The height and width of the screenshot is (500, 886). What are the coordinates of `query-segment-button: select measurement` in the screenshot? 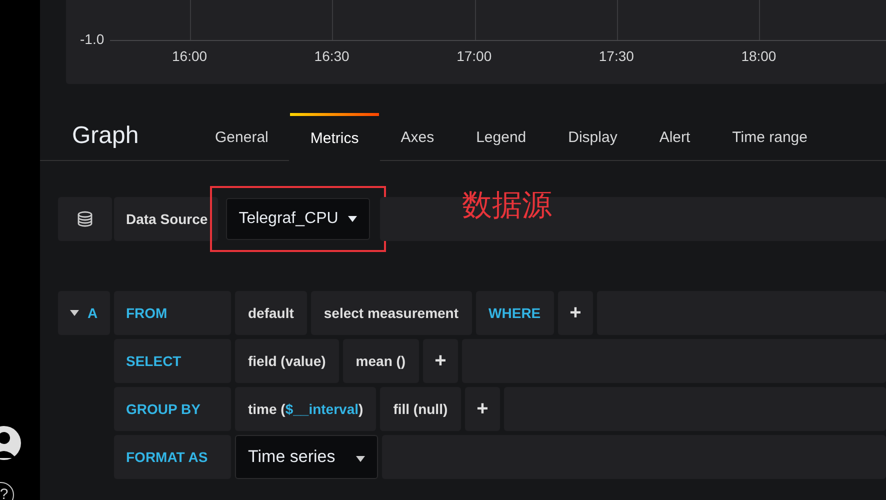 It's located at (391, 313).